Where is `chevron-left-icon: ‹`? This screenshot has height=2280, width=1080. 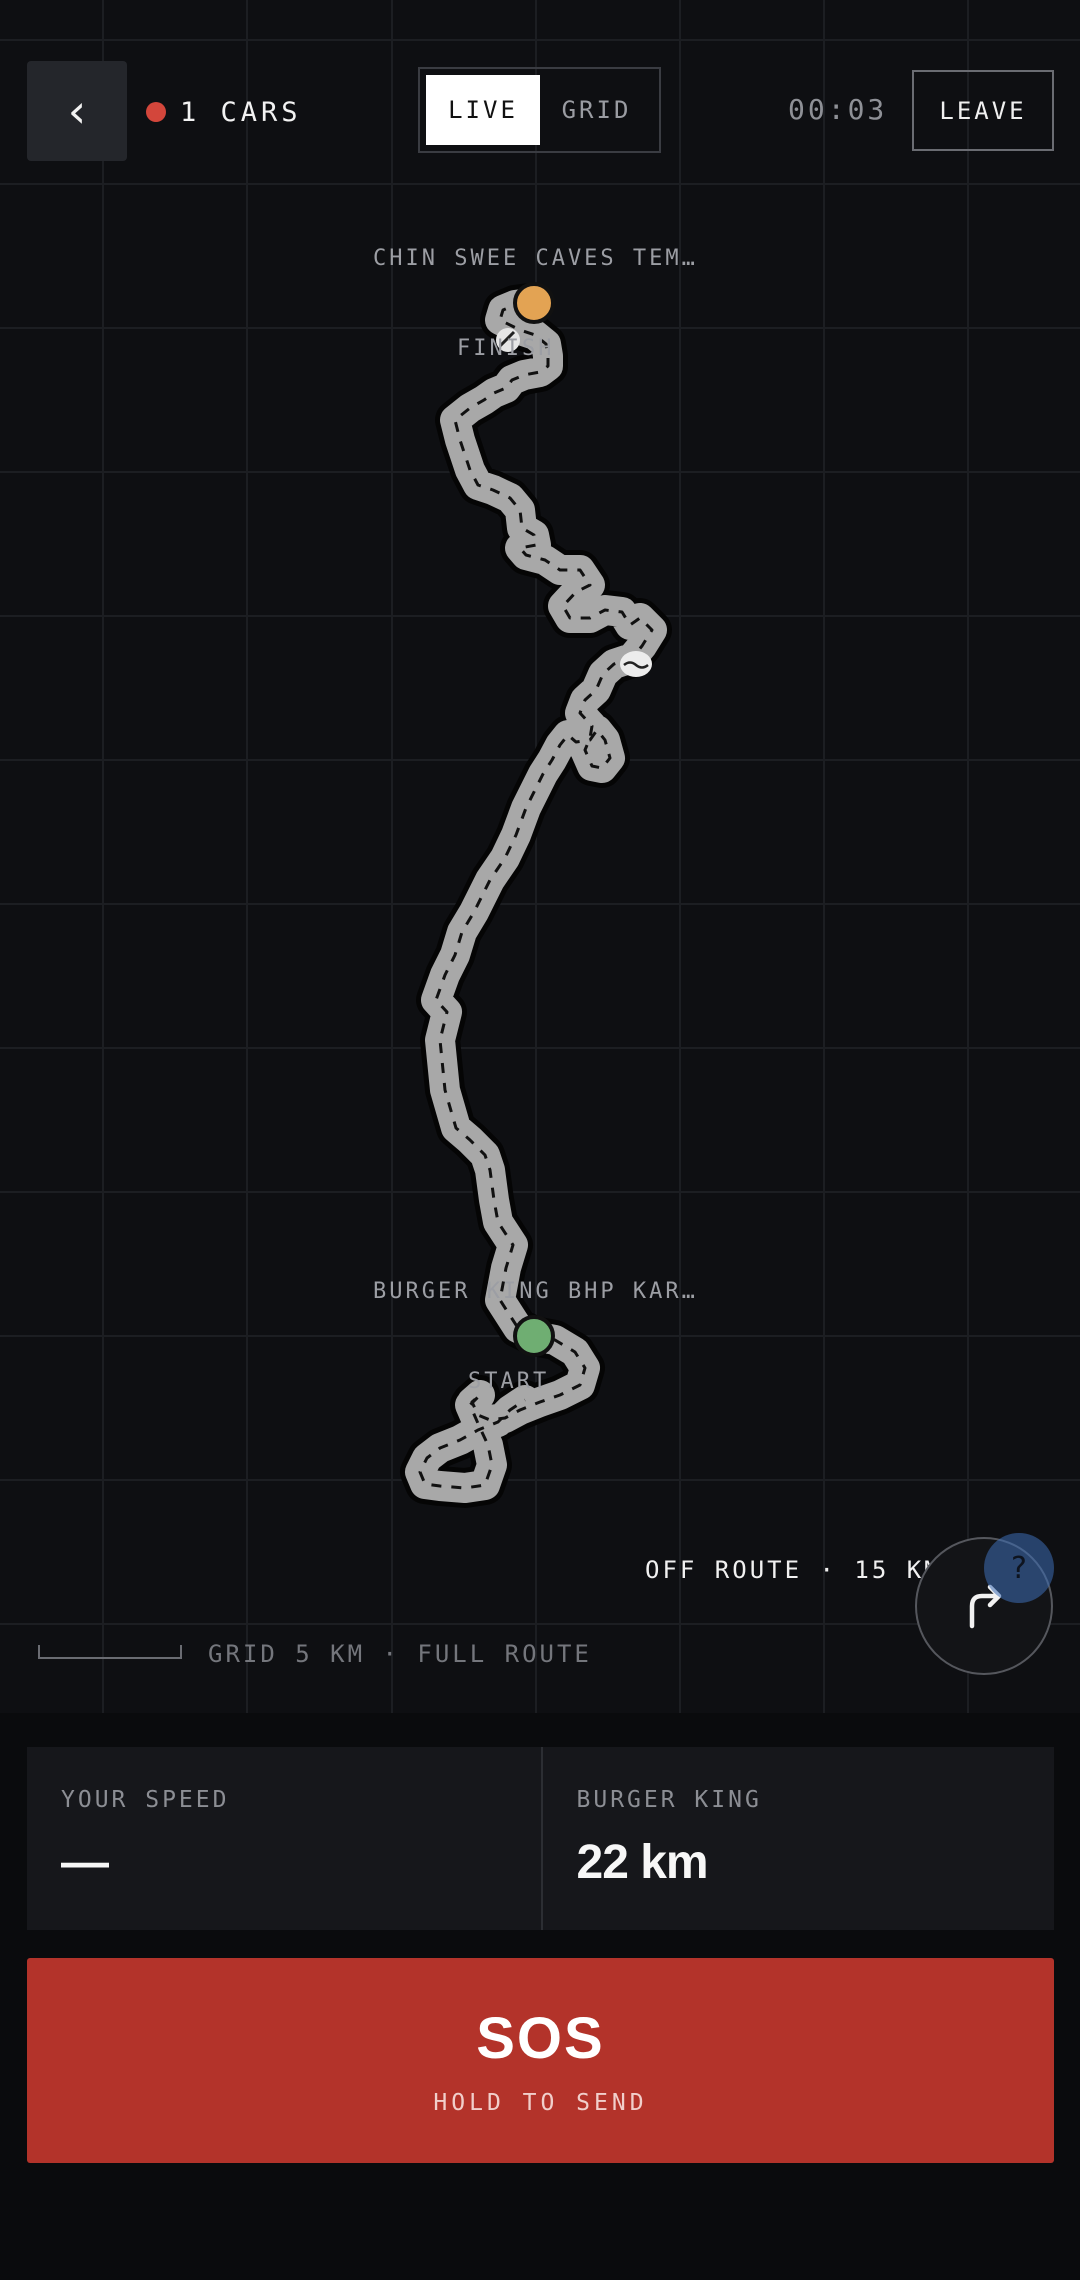 chevron-left-icon: ‹ is located at coordinates (77, 111).